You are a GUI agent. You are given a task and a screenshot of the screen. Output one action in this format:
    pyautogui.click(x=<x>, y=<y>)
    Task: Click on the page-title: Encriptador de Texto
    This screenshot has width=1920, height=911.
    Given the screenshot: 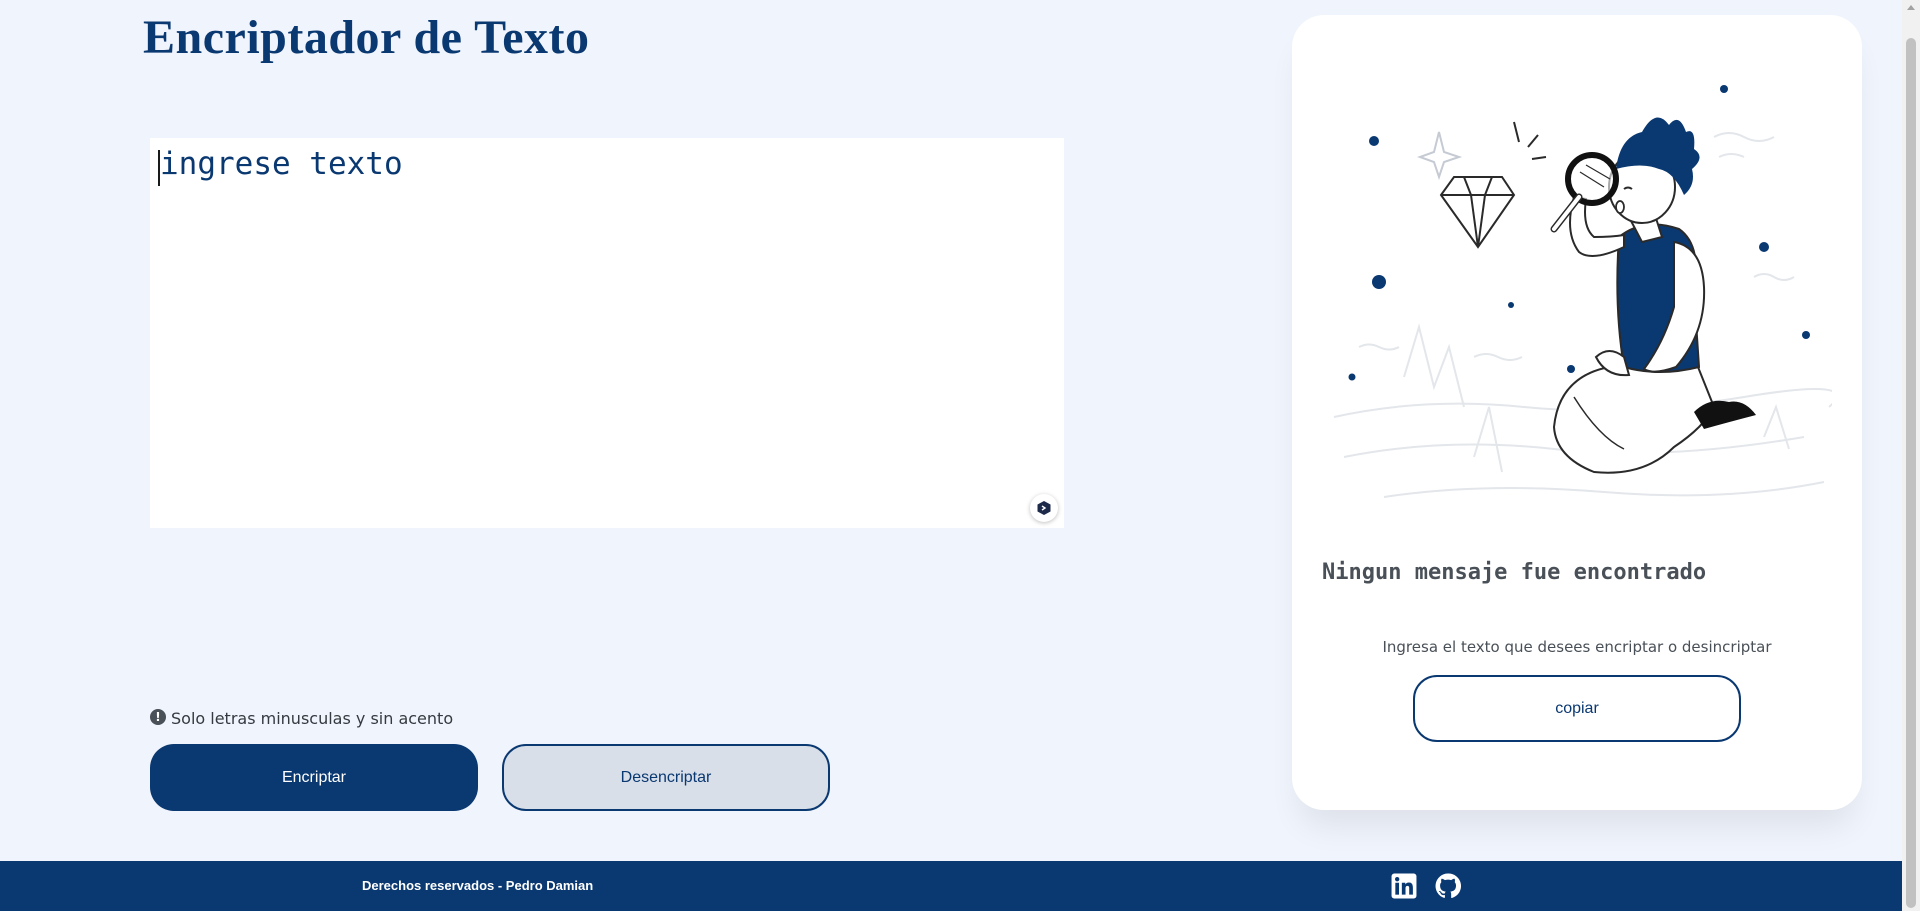 What is the action you would take?
    pyautogui.click(x=366, y=37)
    